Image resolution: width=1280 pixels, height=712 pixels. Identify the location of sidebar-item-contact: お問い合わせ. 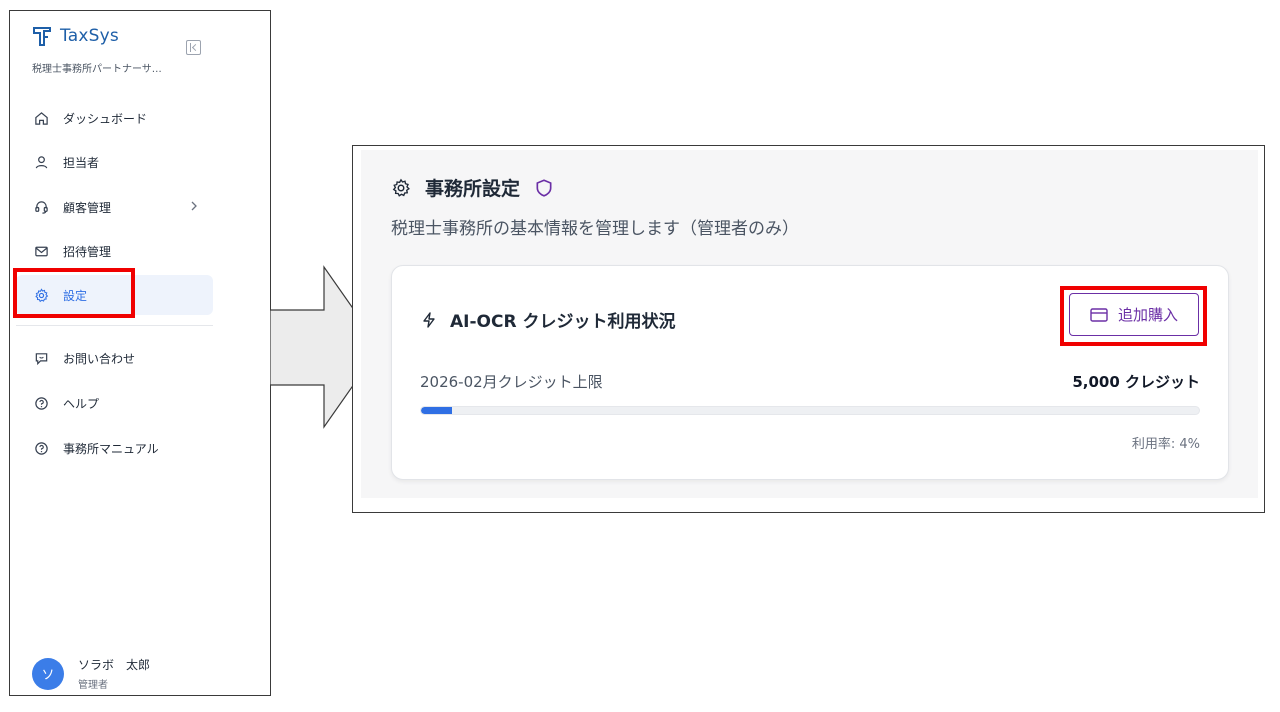
(114, 358).